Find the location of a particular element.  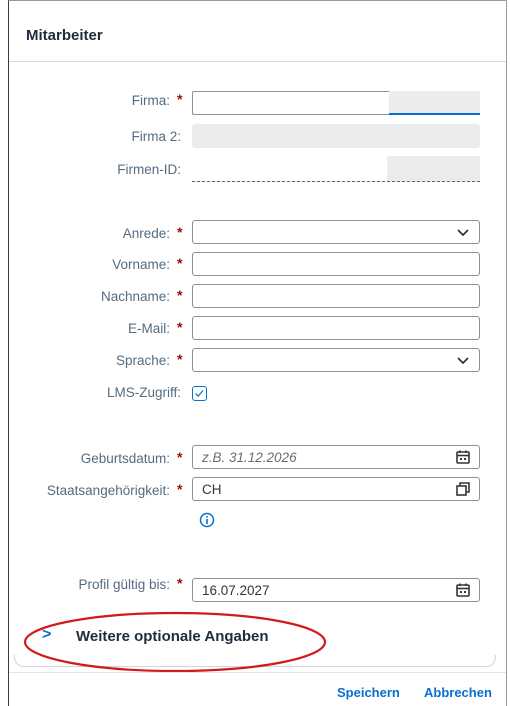

geburtsdatum-input: z.B. 31.12.2026 is located at coordinates (336, 457).